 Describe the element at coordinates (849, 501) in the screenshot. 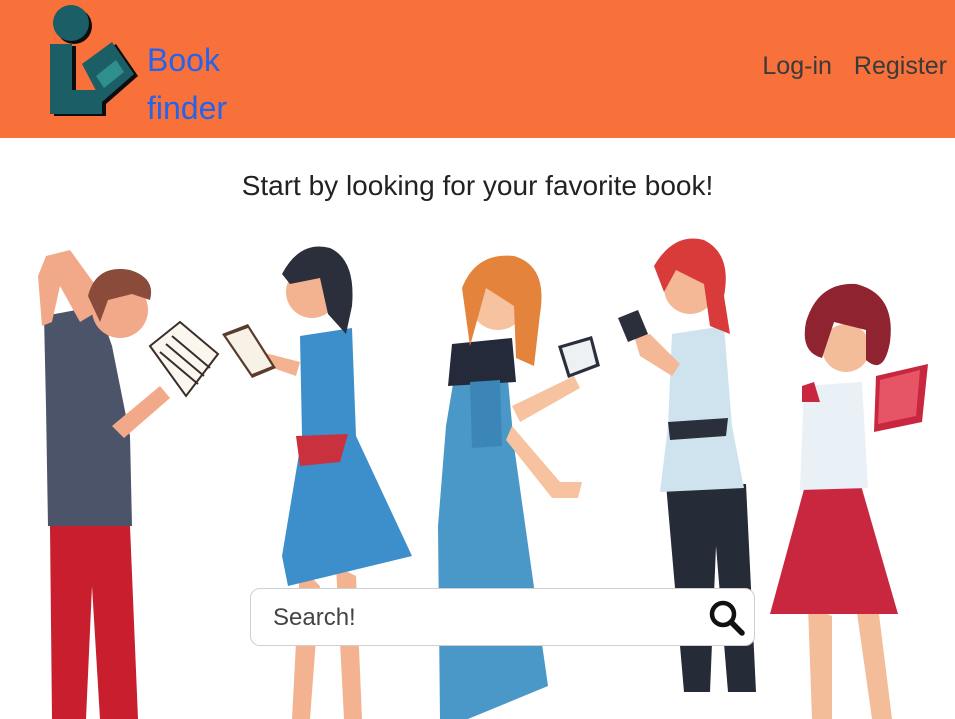

I see `reader-woman-red-skirt-figure` at that location.